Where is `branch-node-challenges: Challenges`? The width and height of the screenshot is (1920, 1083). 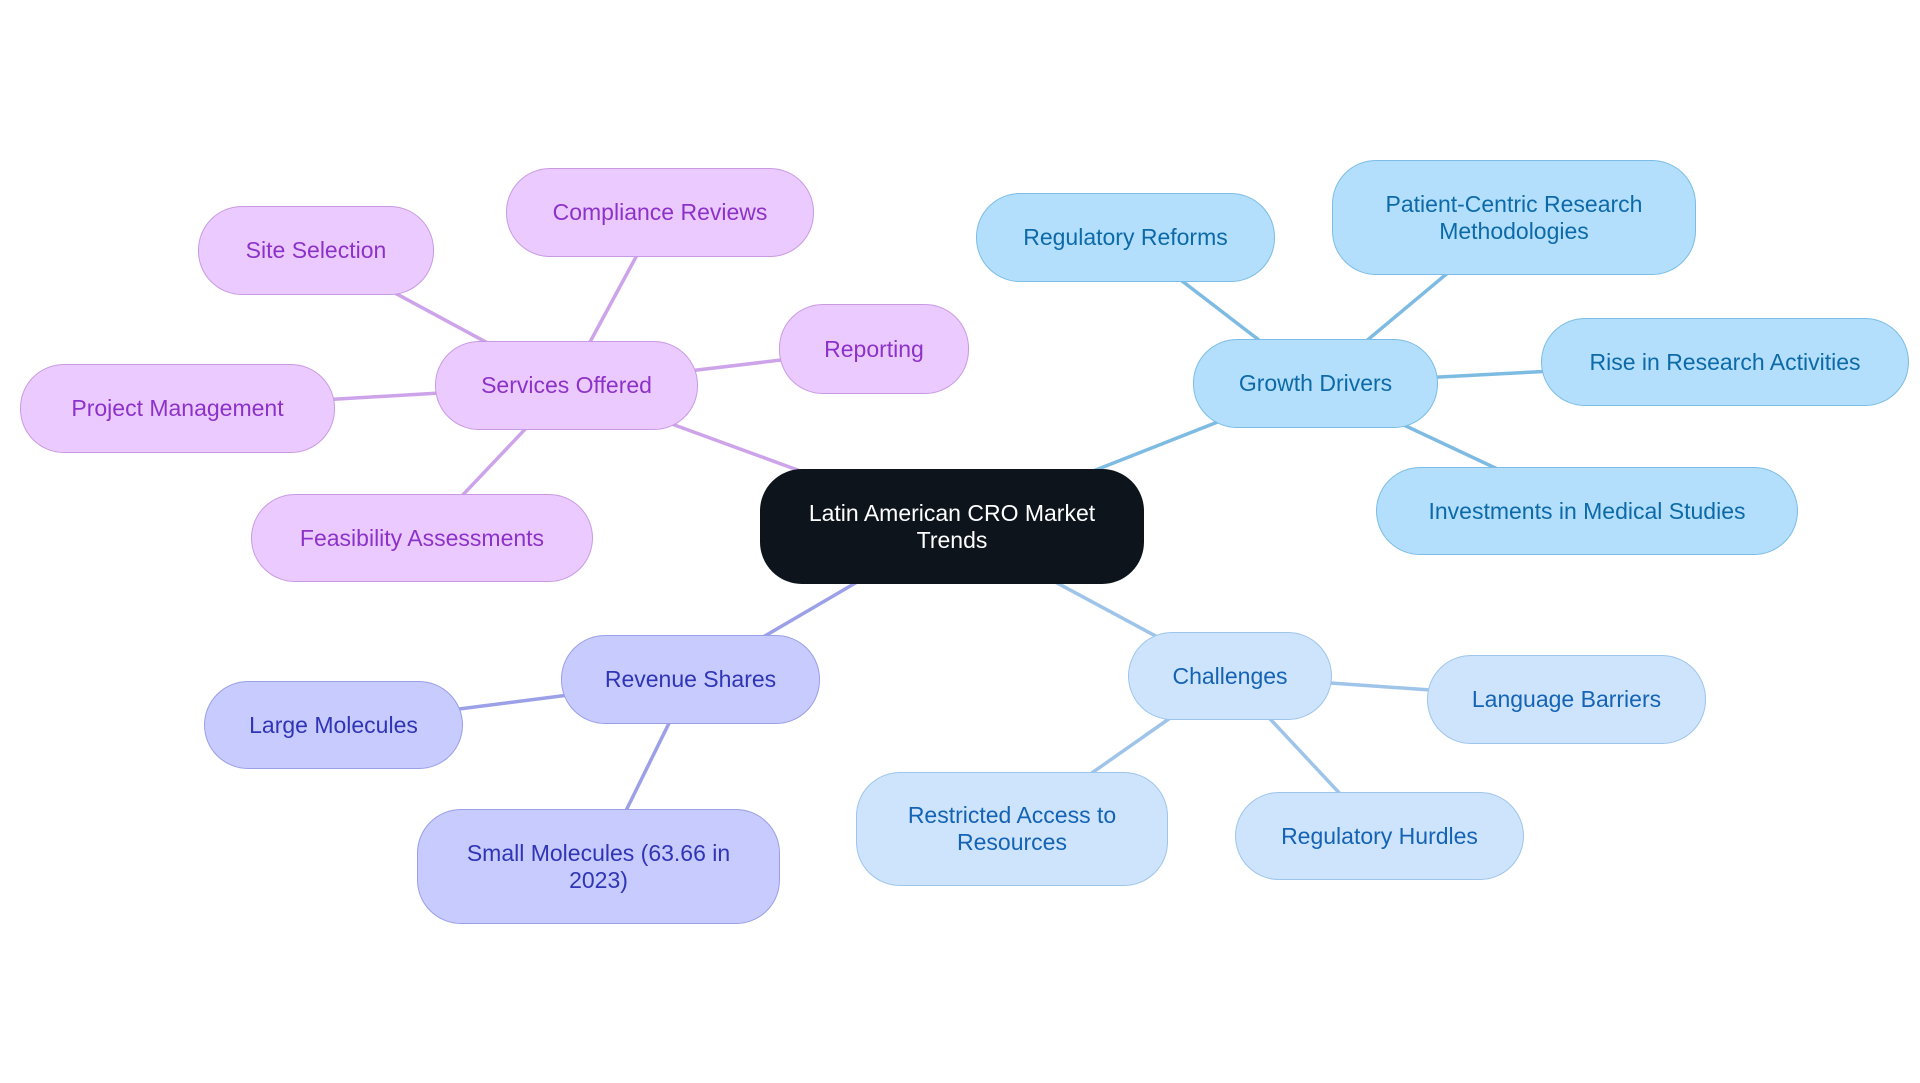 branch-node-challenges: Challenges is located at coordinates (1230, 676).